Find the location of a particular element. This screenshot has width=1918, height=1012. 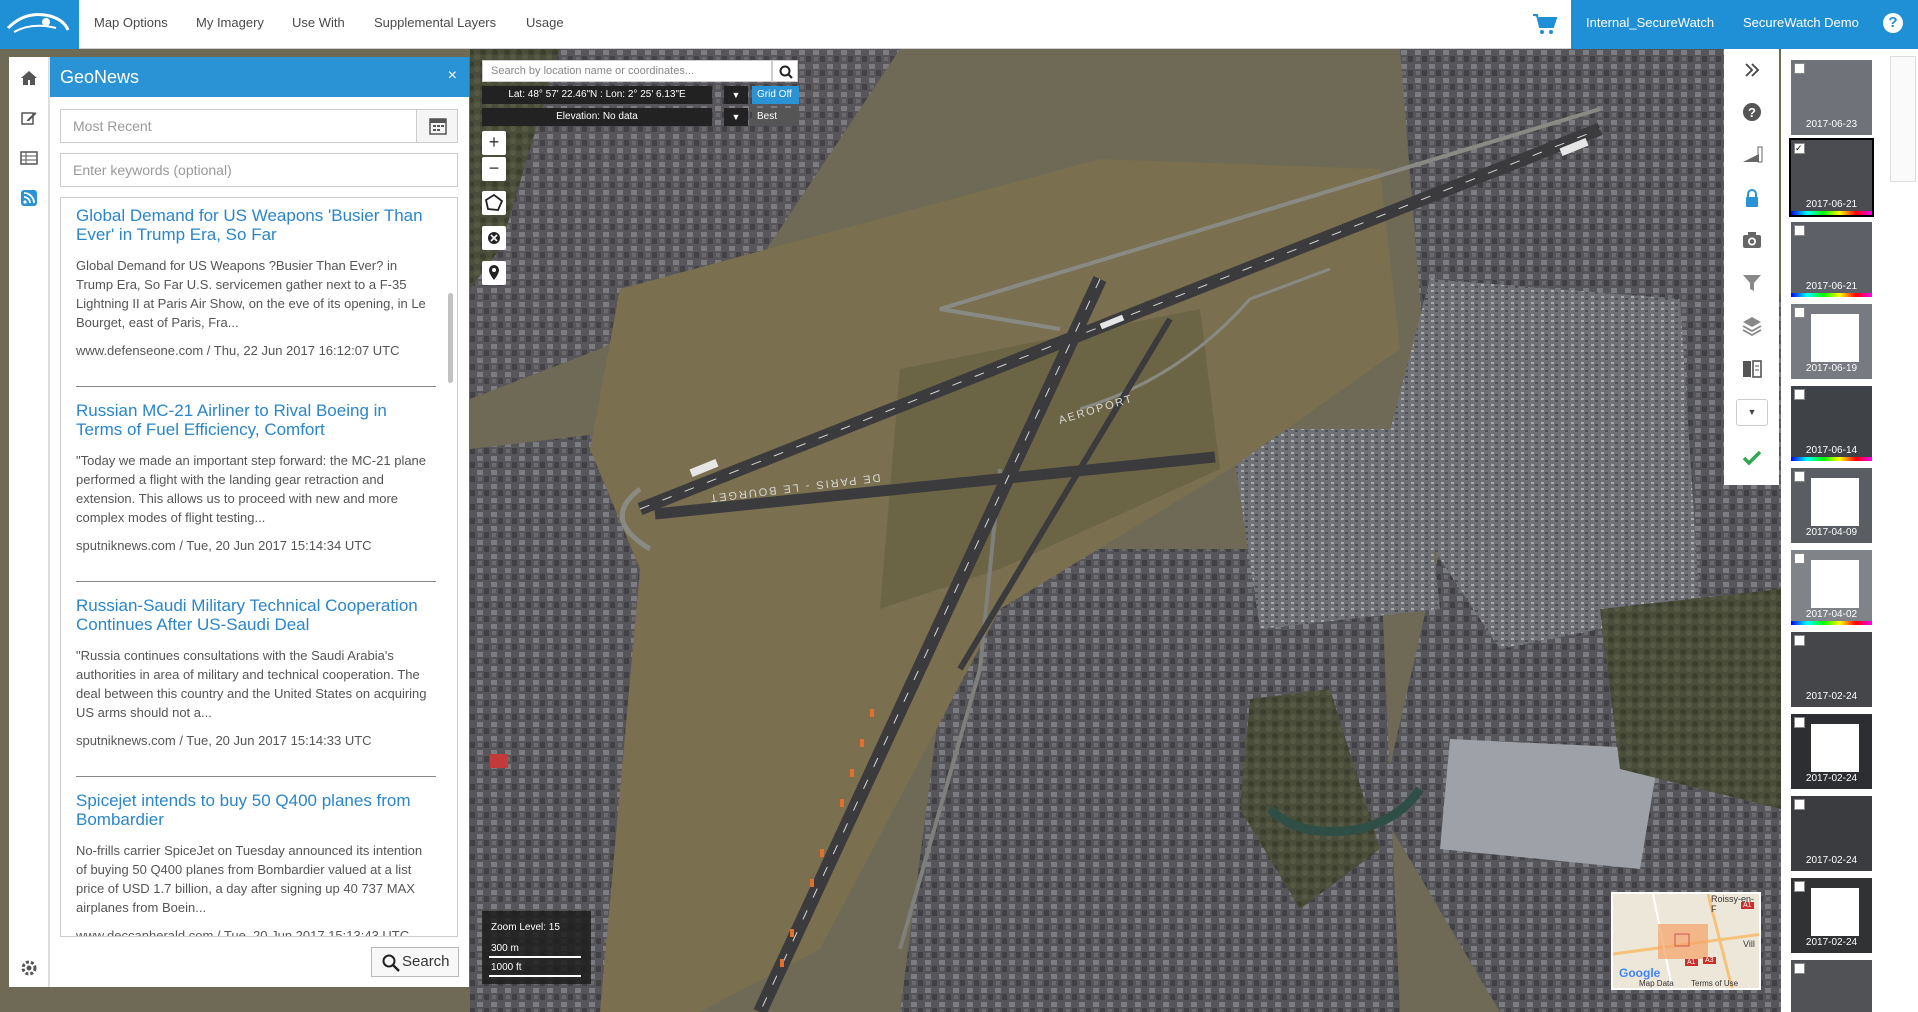

settings-gear-icon is located at coordinates (29, 968).